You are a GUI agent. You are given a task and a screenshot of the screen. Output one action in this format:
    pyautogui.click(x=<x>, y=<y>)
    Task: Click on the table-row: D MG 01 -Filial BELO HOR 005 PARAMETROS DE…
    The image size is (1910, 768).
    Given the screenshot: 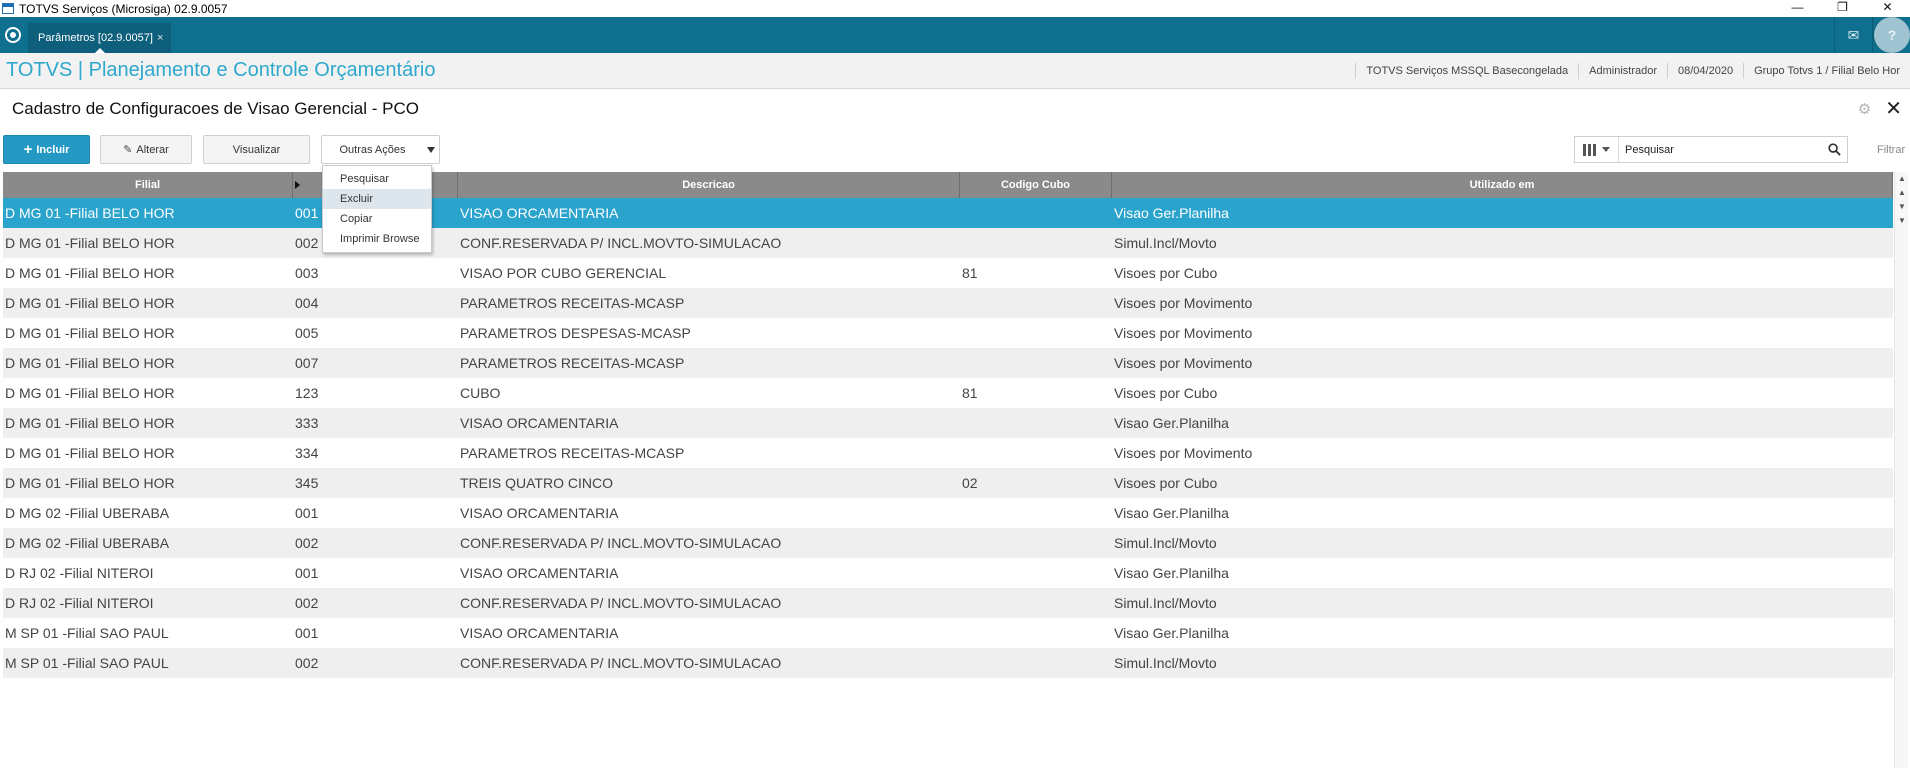 What is the action you would take?
    pyautogui.click(x=948, y=333)
    